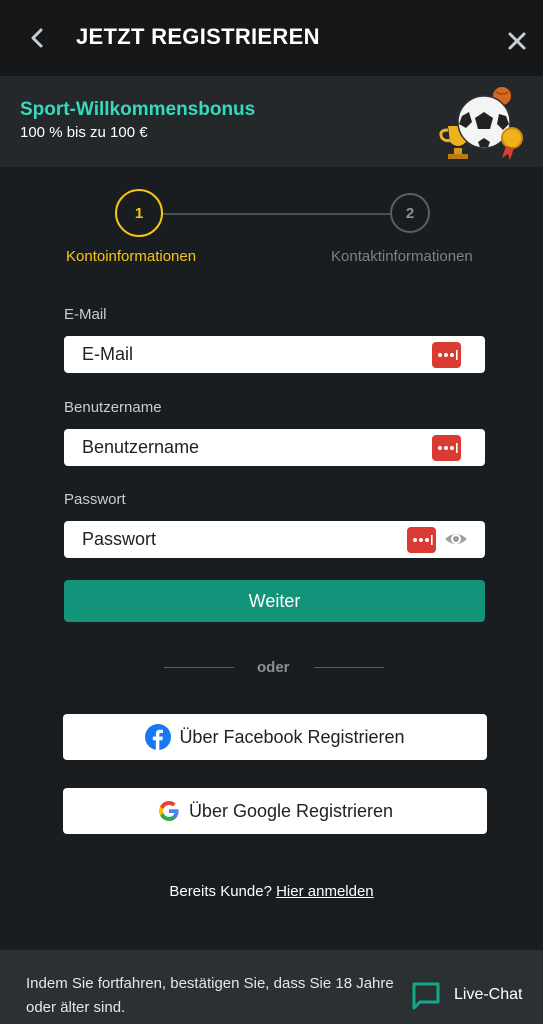  Describe the element at coordinates (199, 667) in the screenshot. I see `divider-line-left` at that location.